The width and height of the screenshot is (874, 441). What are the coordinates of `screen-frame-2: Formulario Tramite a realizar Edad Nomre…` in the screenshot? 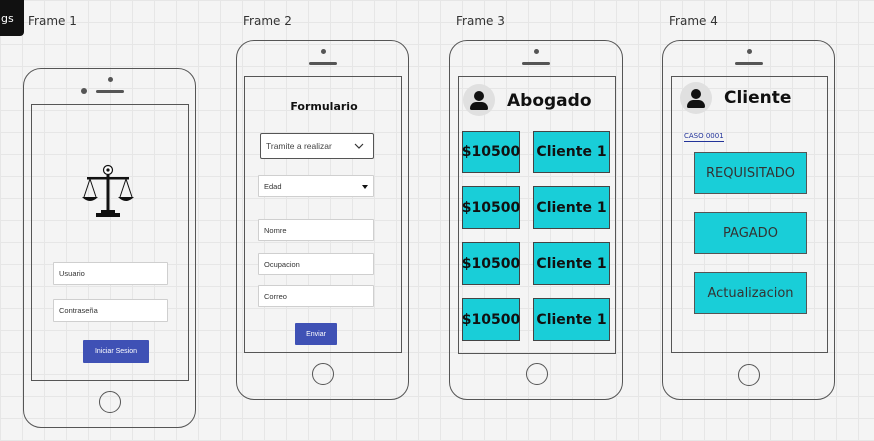 It's located at (323, 214).